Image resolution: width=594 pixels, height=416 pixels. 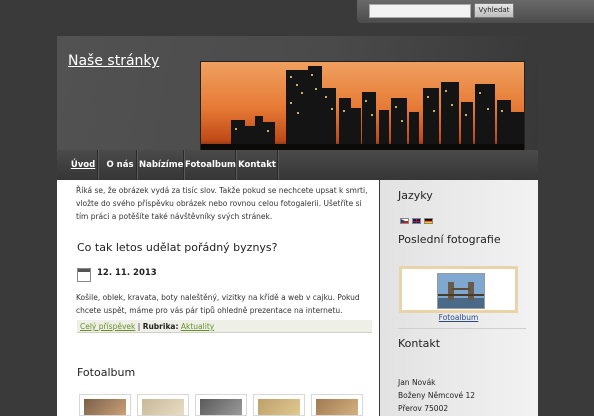 What do you see at coordinates (177, 247) in the screenshot?
I see `post-title: Co tak letos udělat pořádný byznys?` at bounding box center [177, 247].